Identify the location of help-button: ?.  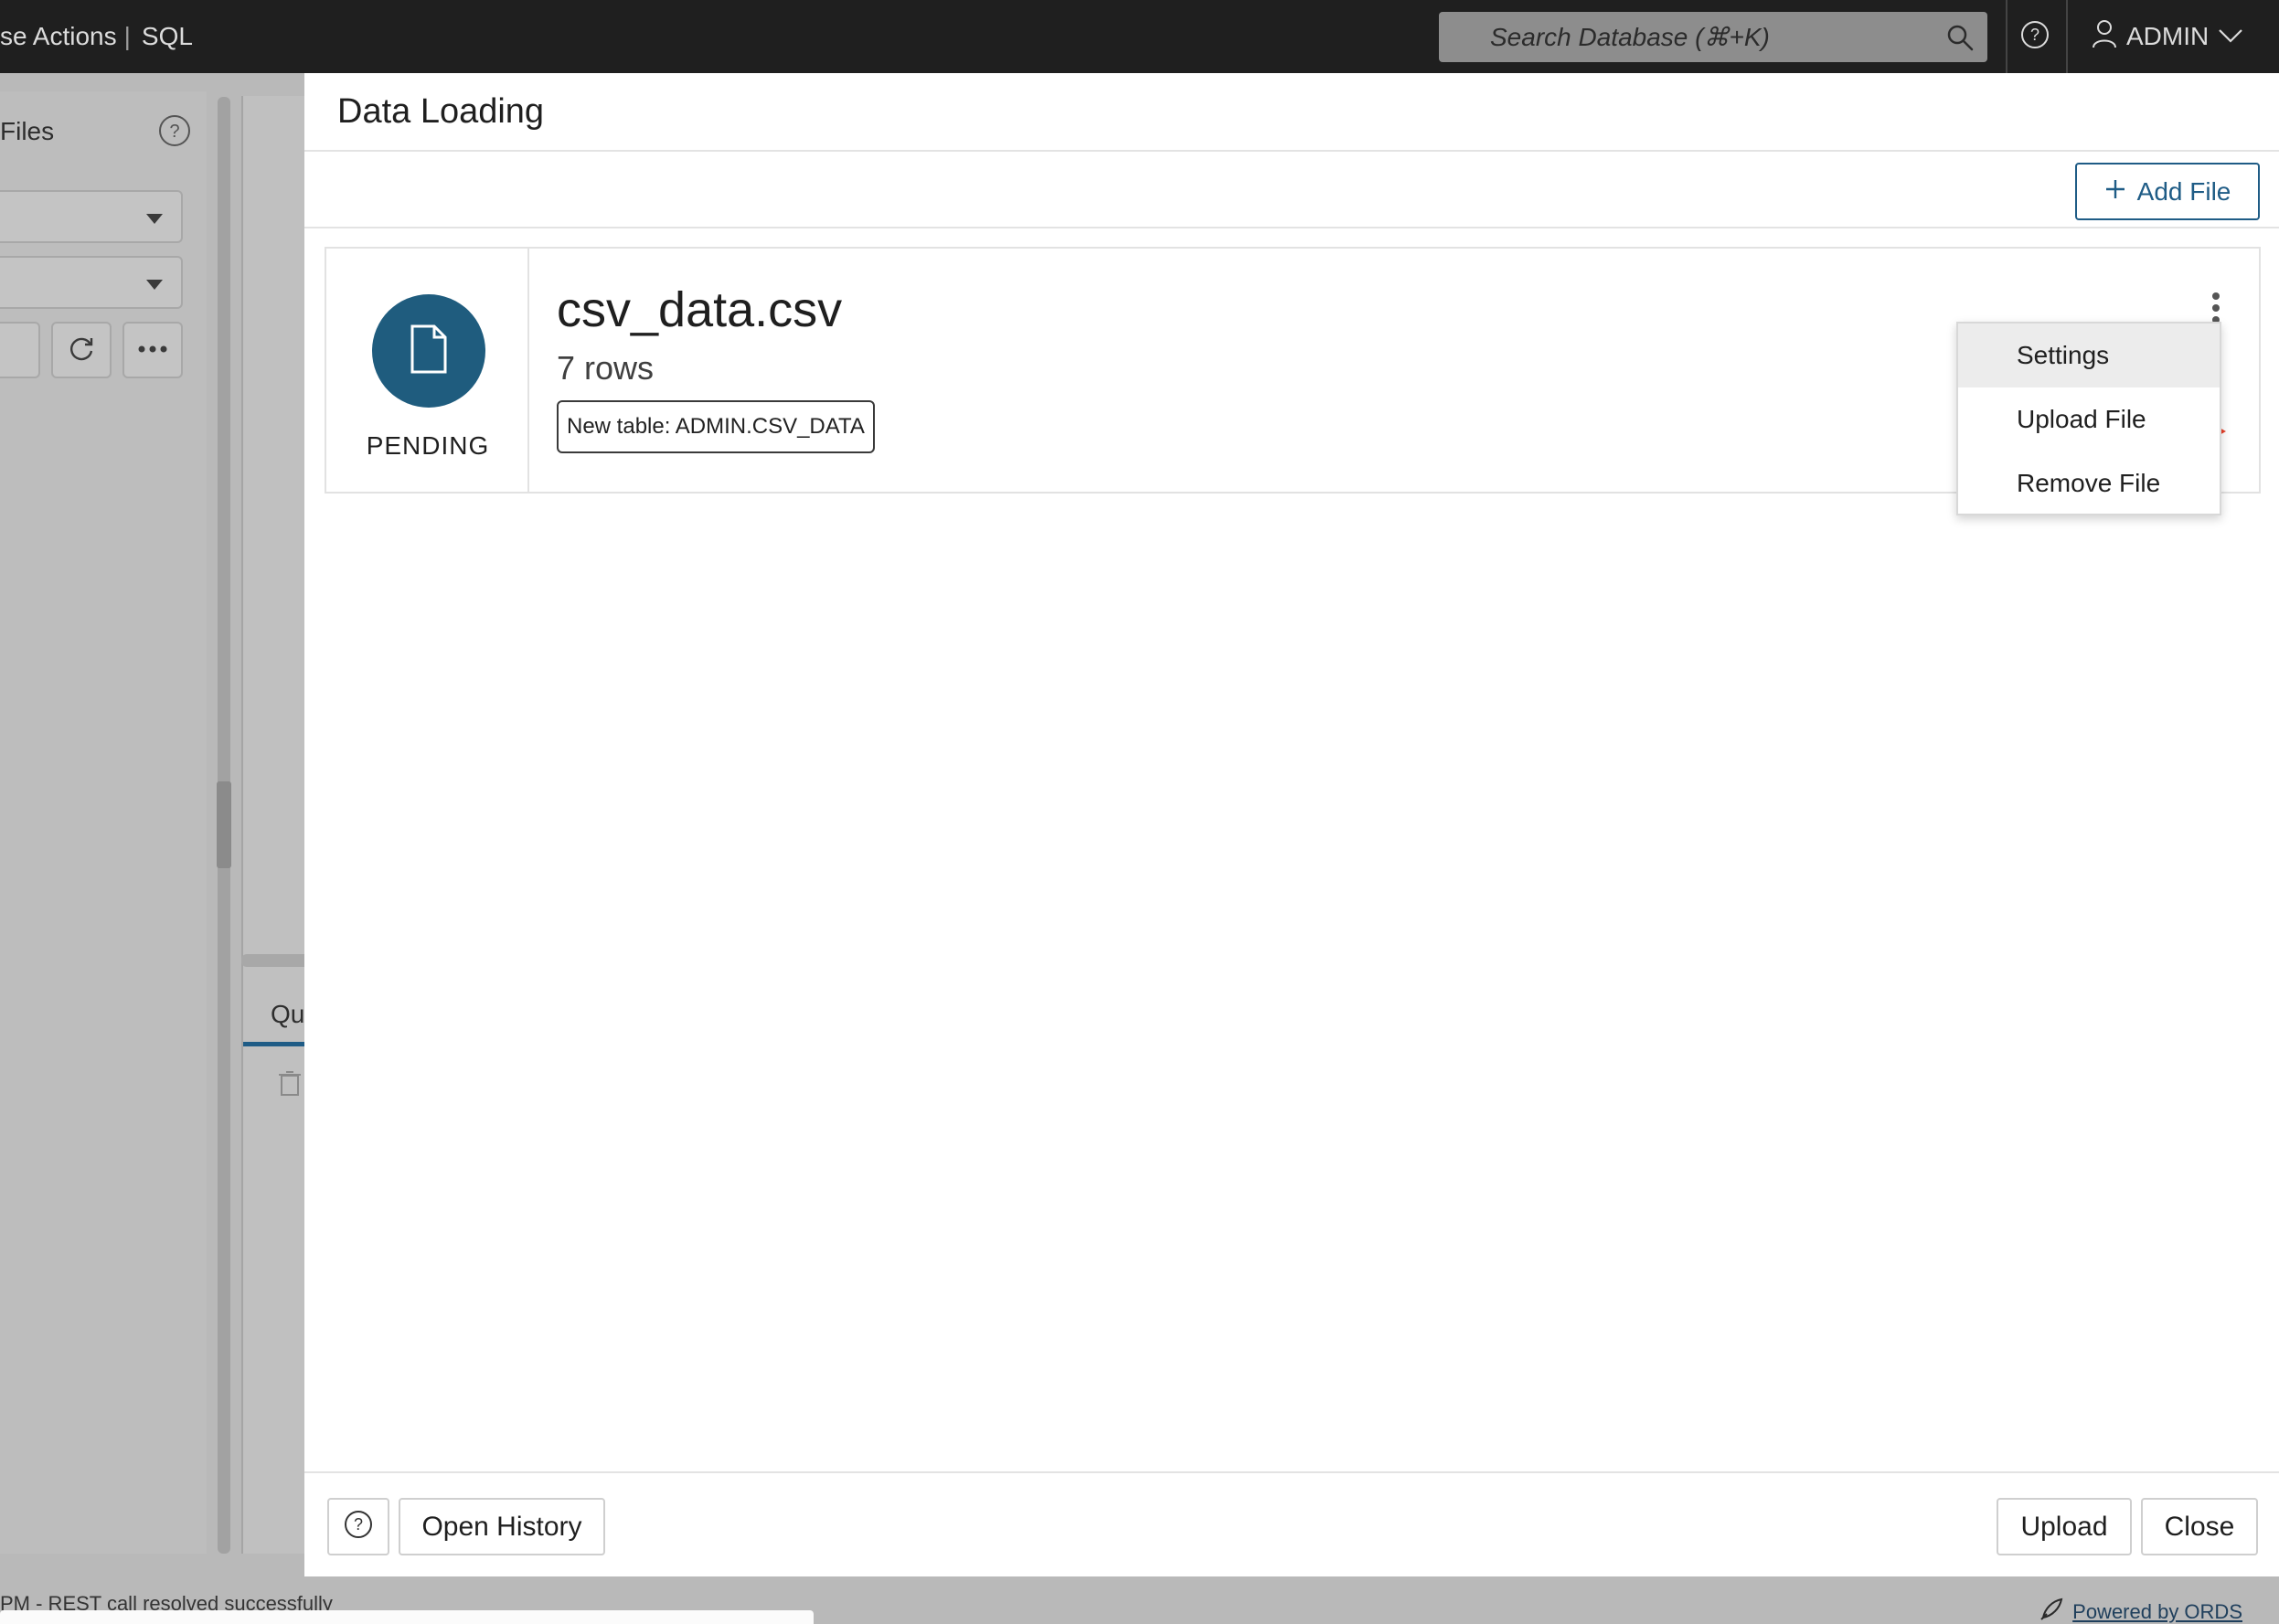
(2035, 36).